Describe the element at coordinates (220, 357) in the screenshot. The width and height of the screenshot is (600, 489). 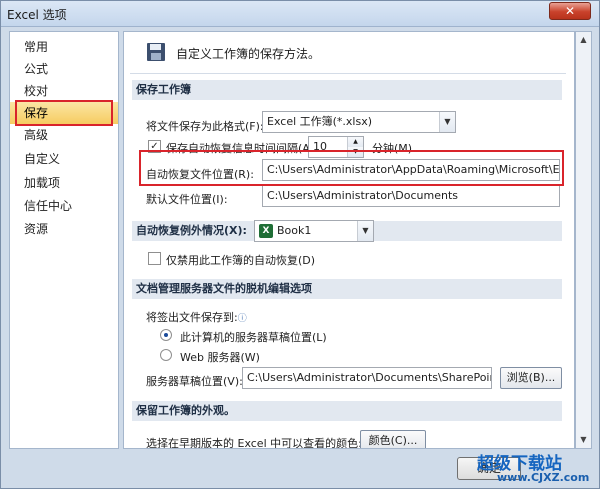
I see `radio-web-server-label: Web 服务器(W)` at that location.